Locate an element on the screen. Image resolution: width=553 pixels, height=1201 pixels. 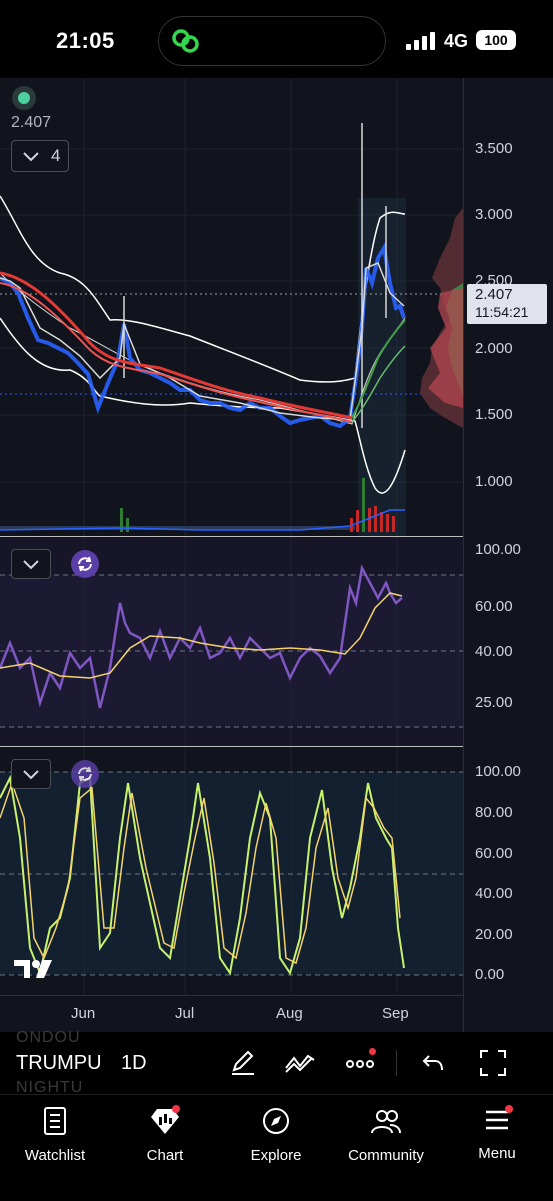
undo-icon is located at coordinates (433, 1063).